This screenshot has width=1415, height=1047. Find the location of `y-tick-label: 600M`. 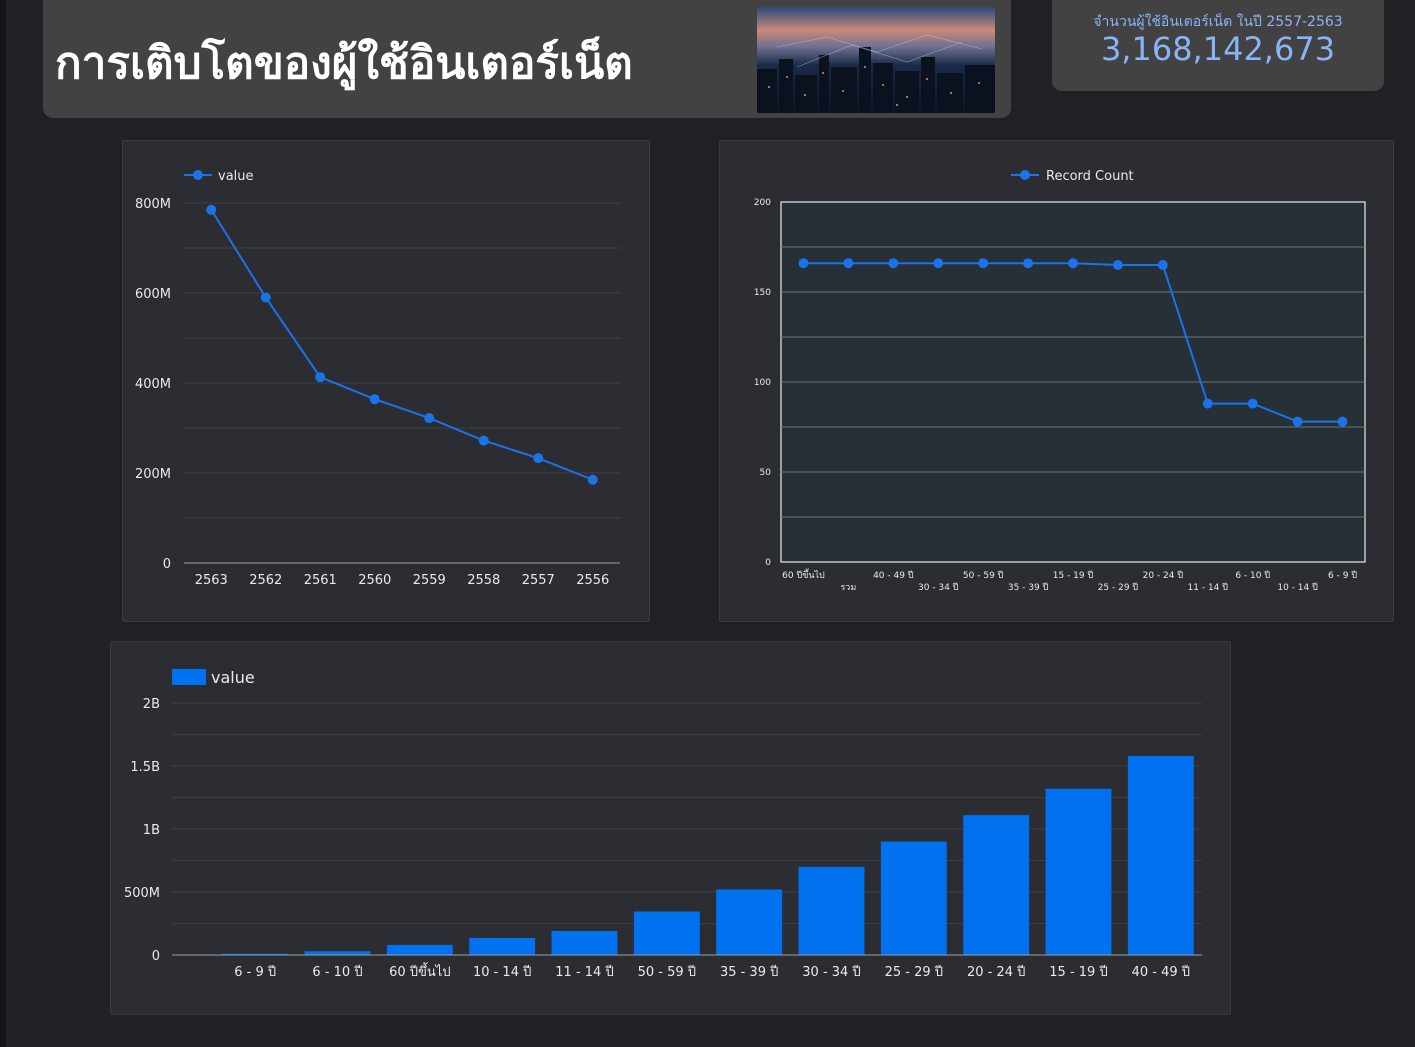

y-tick-label: 600M is located at coordinates (153, 294).